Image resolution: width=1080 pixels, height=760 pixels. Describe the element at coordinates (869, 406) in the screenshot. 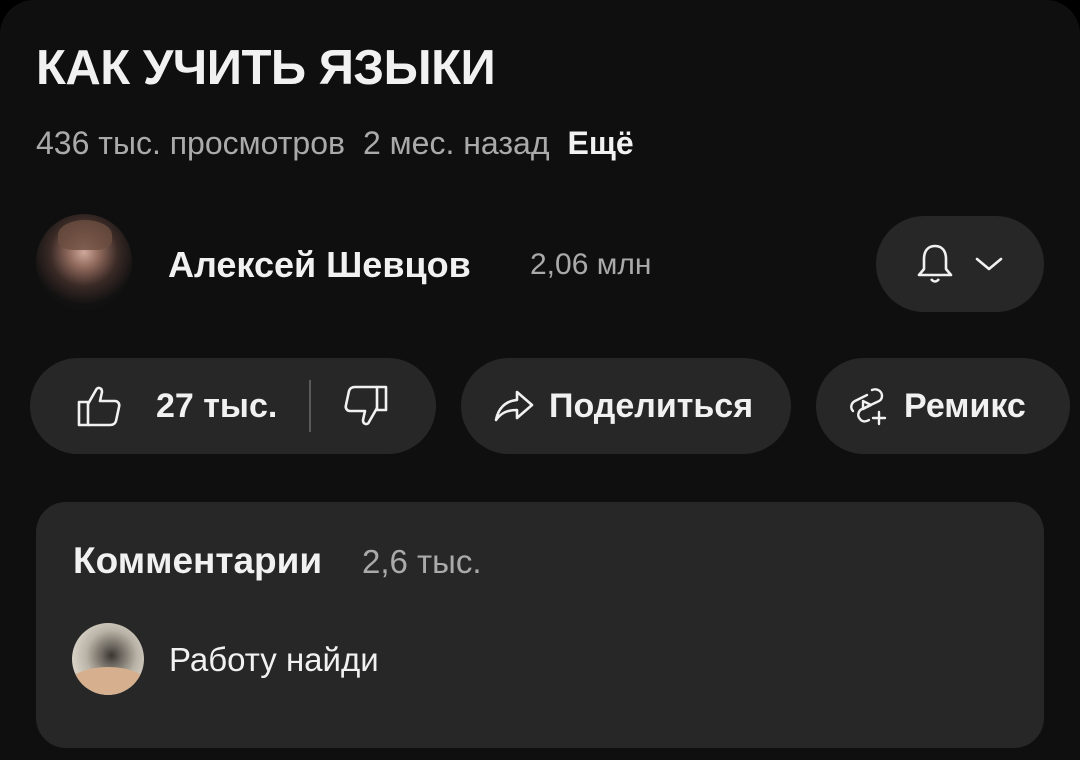

I see `remix-icon` at that location.